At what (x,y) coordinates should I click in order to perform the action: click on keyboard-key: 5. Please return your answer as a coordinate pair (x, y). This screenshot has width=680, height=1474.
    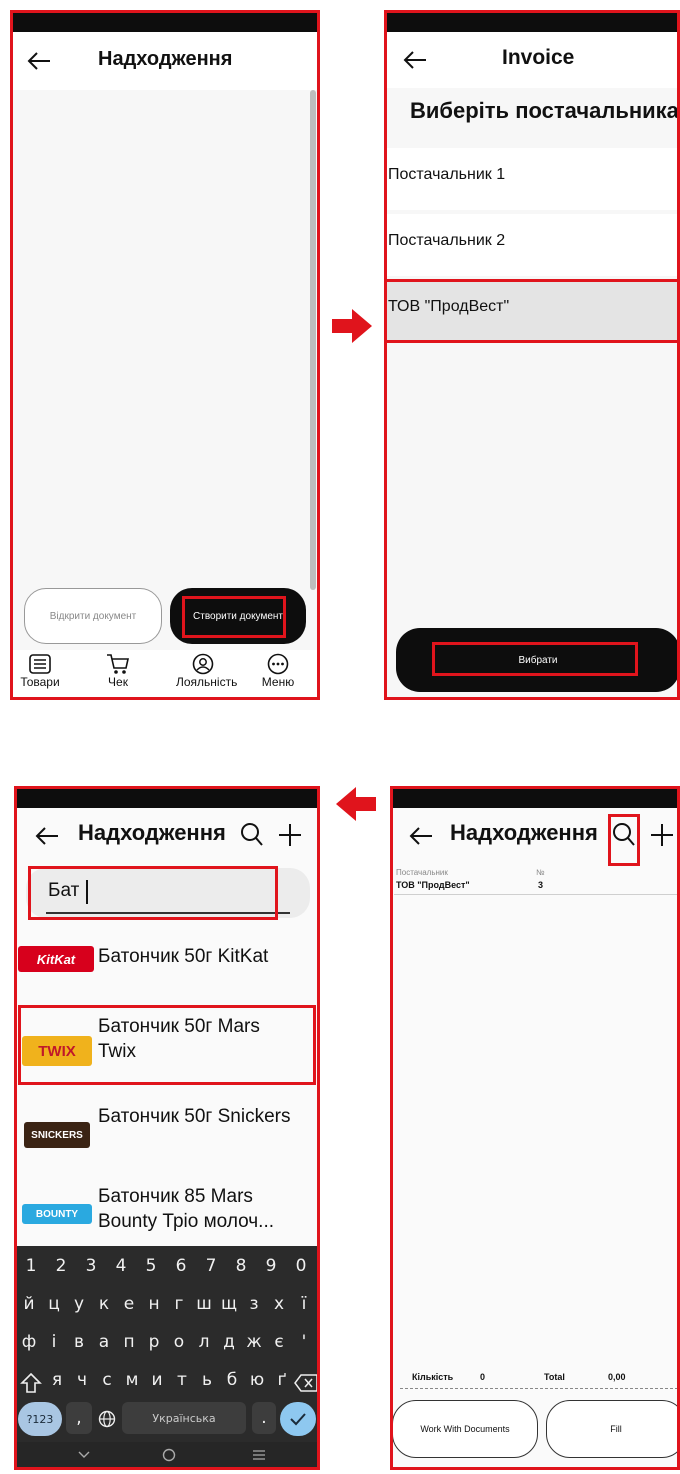
    Looking at the image, I should click on (151, 1266).